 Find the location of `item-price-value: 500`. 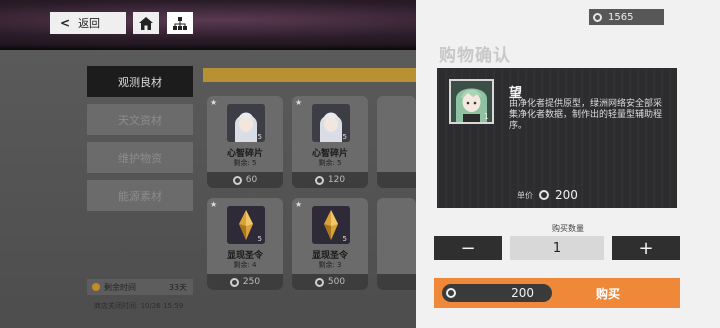

item-price-value: 500 is located at coordinates (336, 282).